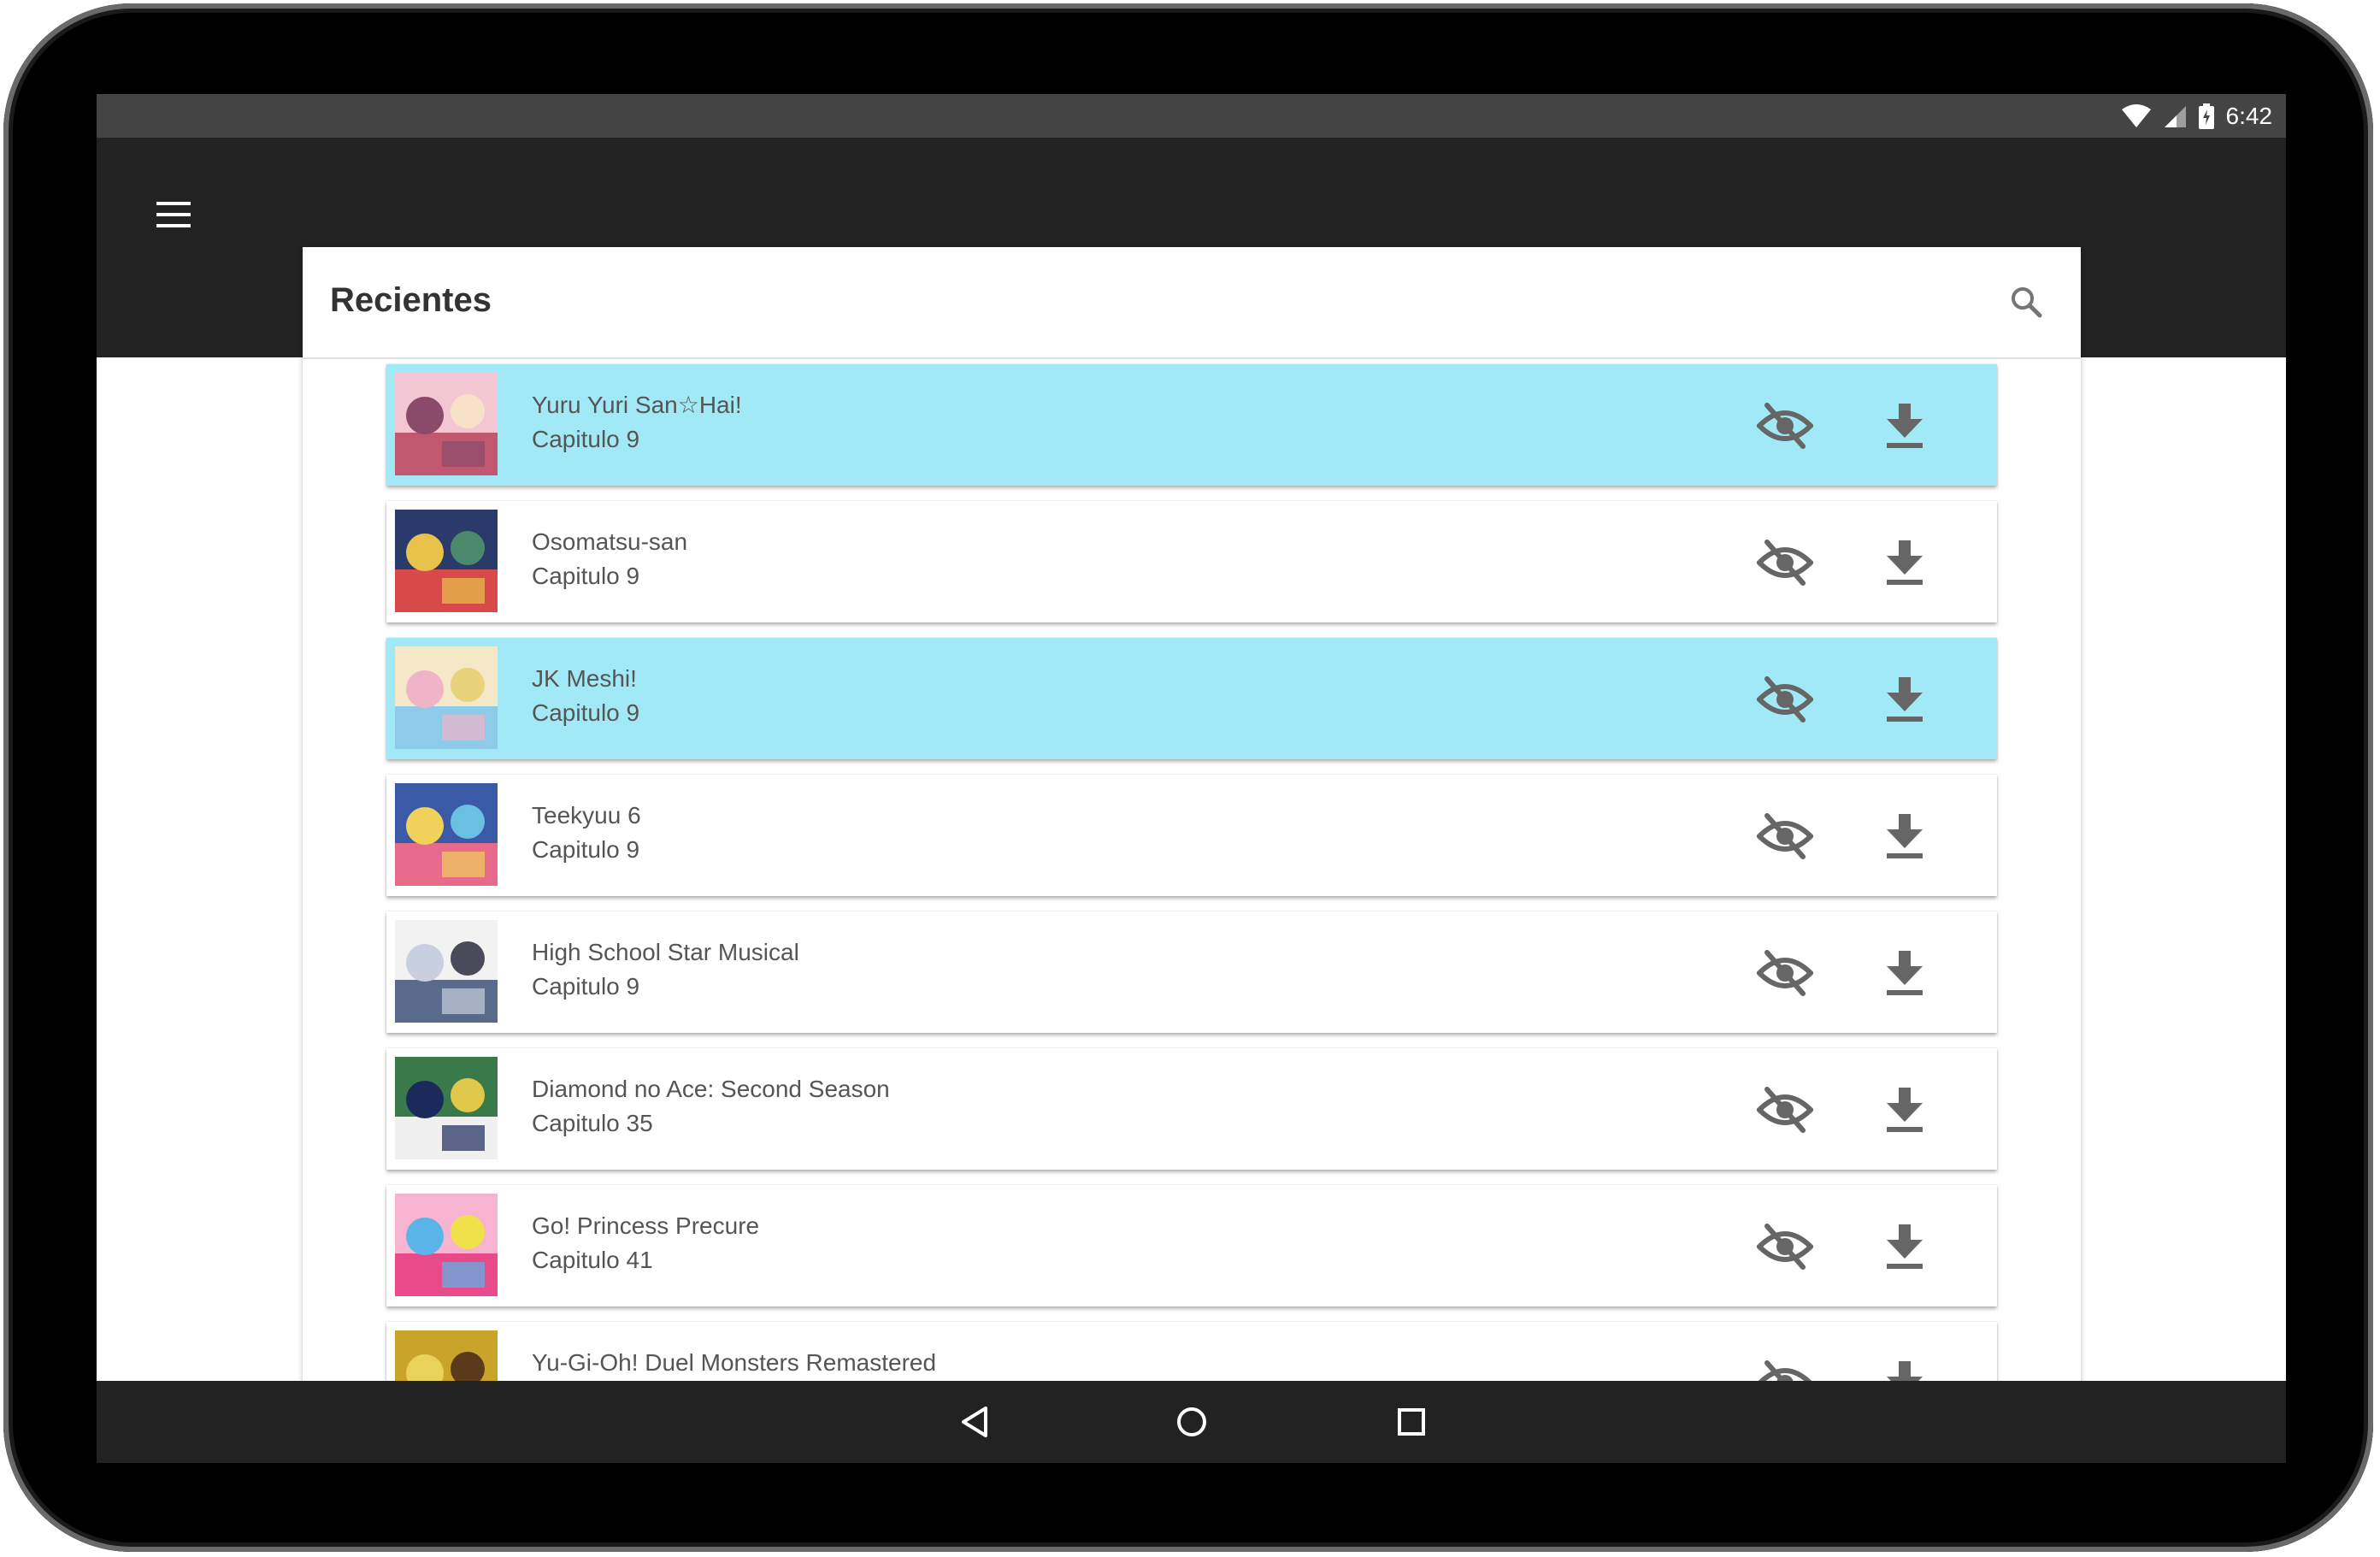 Image resolution: width=2380 pixels, height=1557 pixels. Describe the element at coordinates (2136, 115) in the screenshot. I see `wifi-icon` at that location.